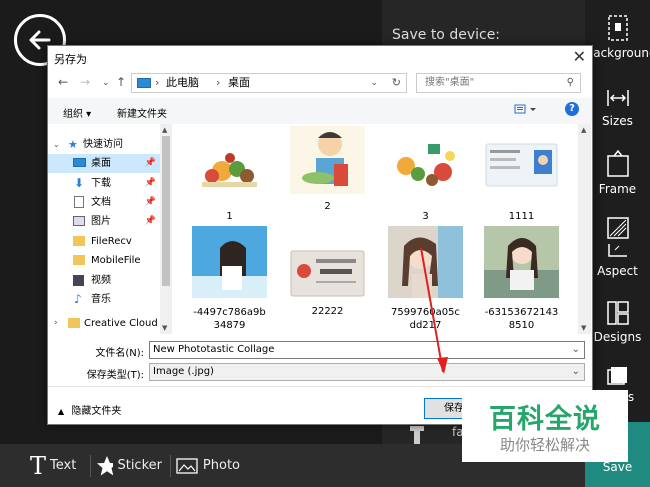 This screenshot has width=650, height=487. I want to click on photo-label: Photo, so click(221, 465).